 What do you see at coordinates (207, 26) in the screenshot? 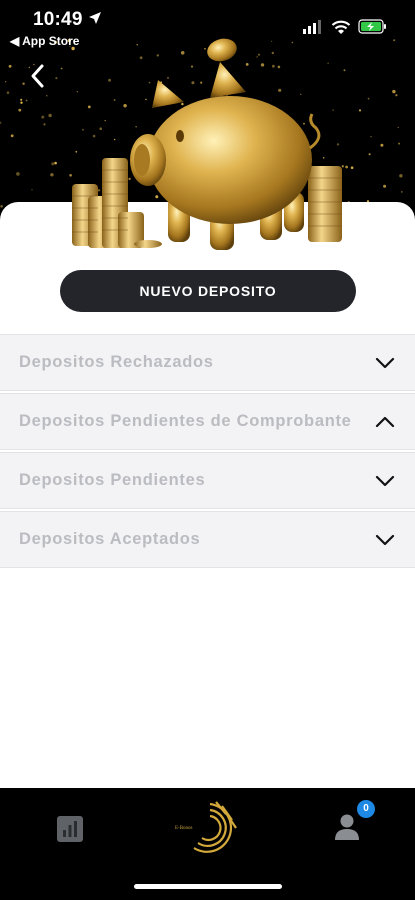
I see `status-bar: 10:49 ◀ App Store` at bounding box center [207, 26].